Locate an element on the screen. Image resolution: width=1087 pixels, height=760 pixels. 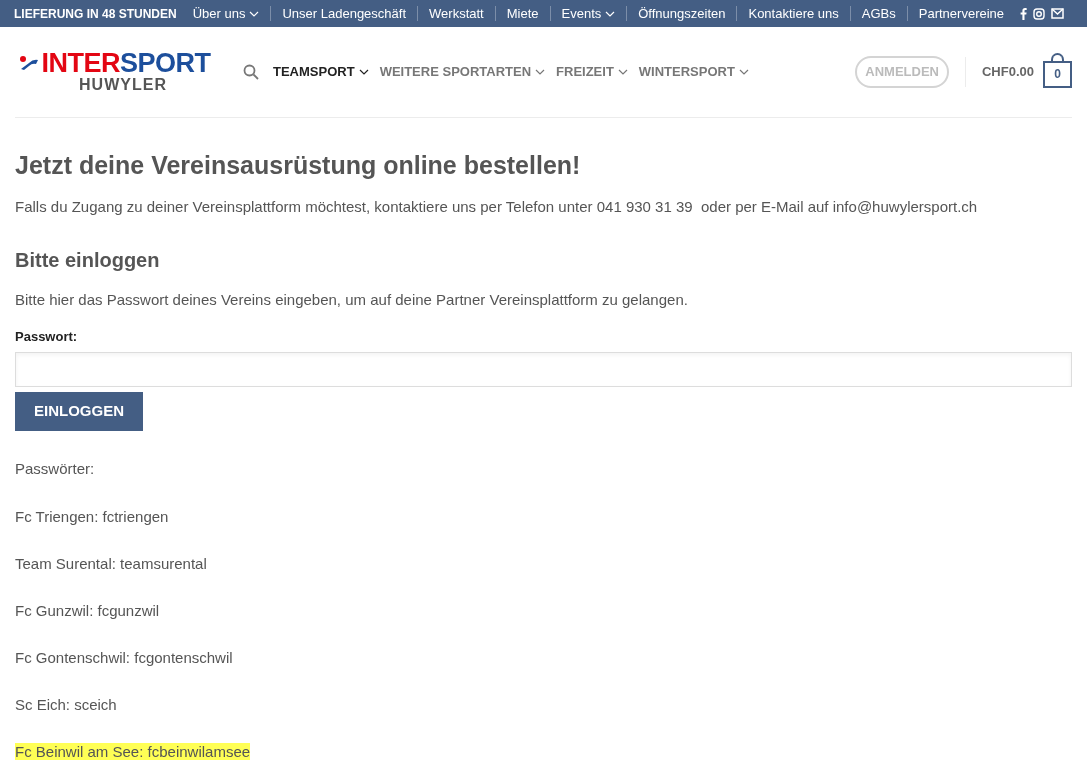
login-heading: Bitte einloggen is located at coordinates (88, 260).